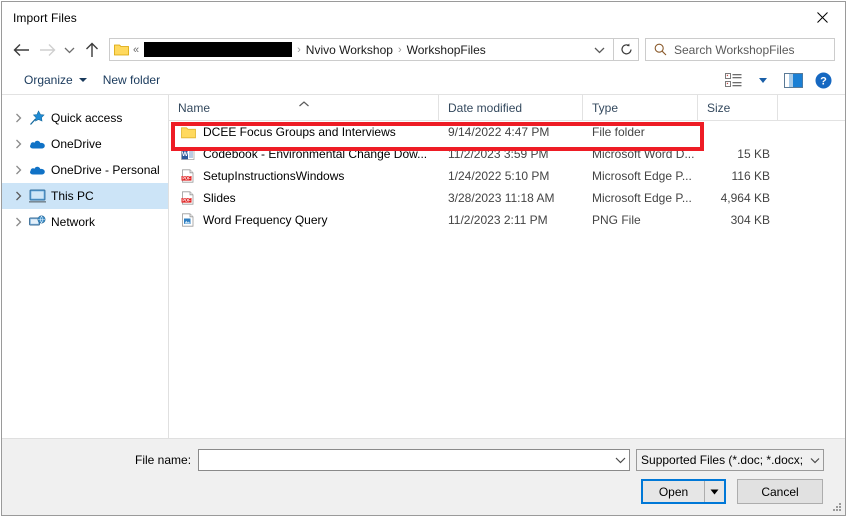 The height and width of the screenshot is (520, 851). Describe the element at coordinates (76, 144) in the screenshot. I see `sidebar-item-label: OneDrive` at that location.